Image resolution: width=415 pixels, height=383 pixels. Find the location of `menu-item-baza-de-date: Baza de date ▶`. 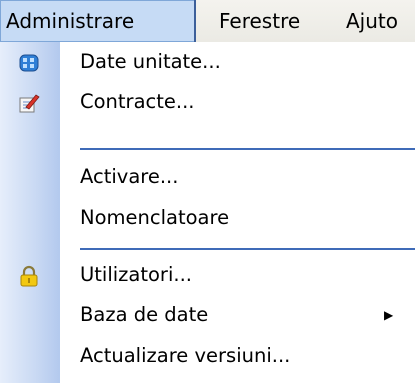

menu-item-baza-de-date: Baza de date ▶ is located at coordinates (207, 315).